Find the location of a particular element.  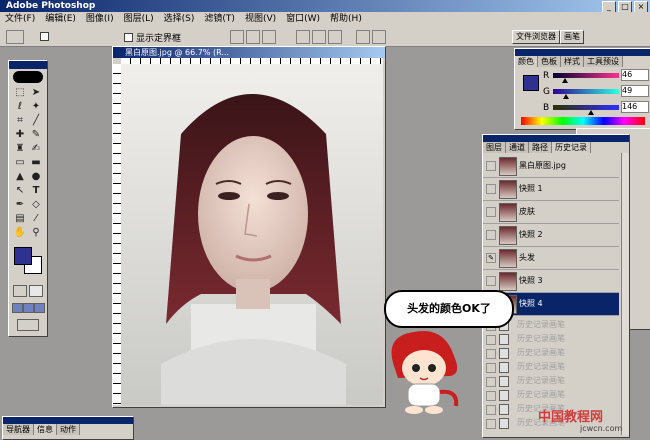

menu-window: 窗口(W) is located at coordinates (303, 19).